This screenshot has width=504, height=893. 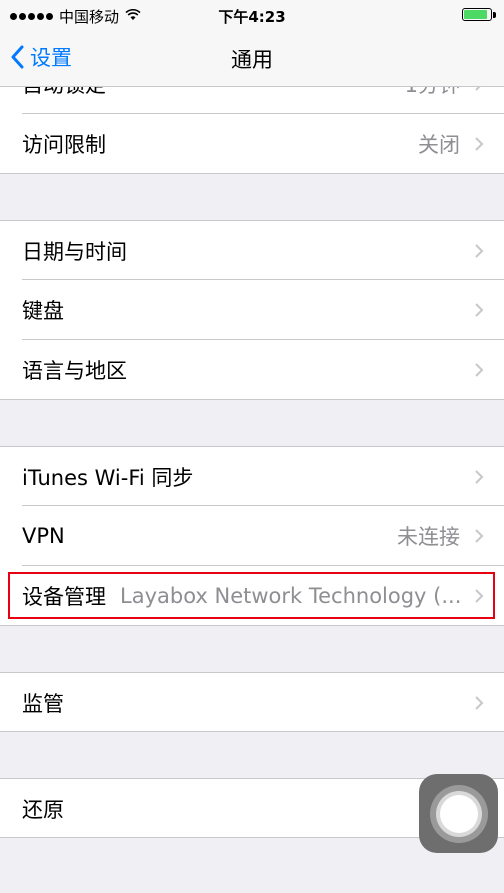 I want to click on settings-row-date-time: 日期与时间, so click(x=252, y=250).